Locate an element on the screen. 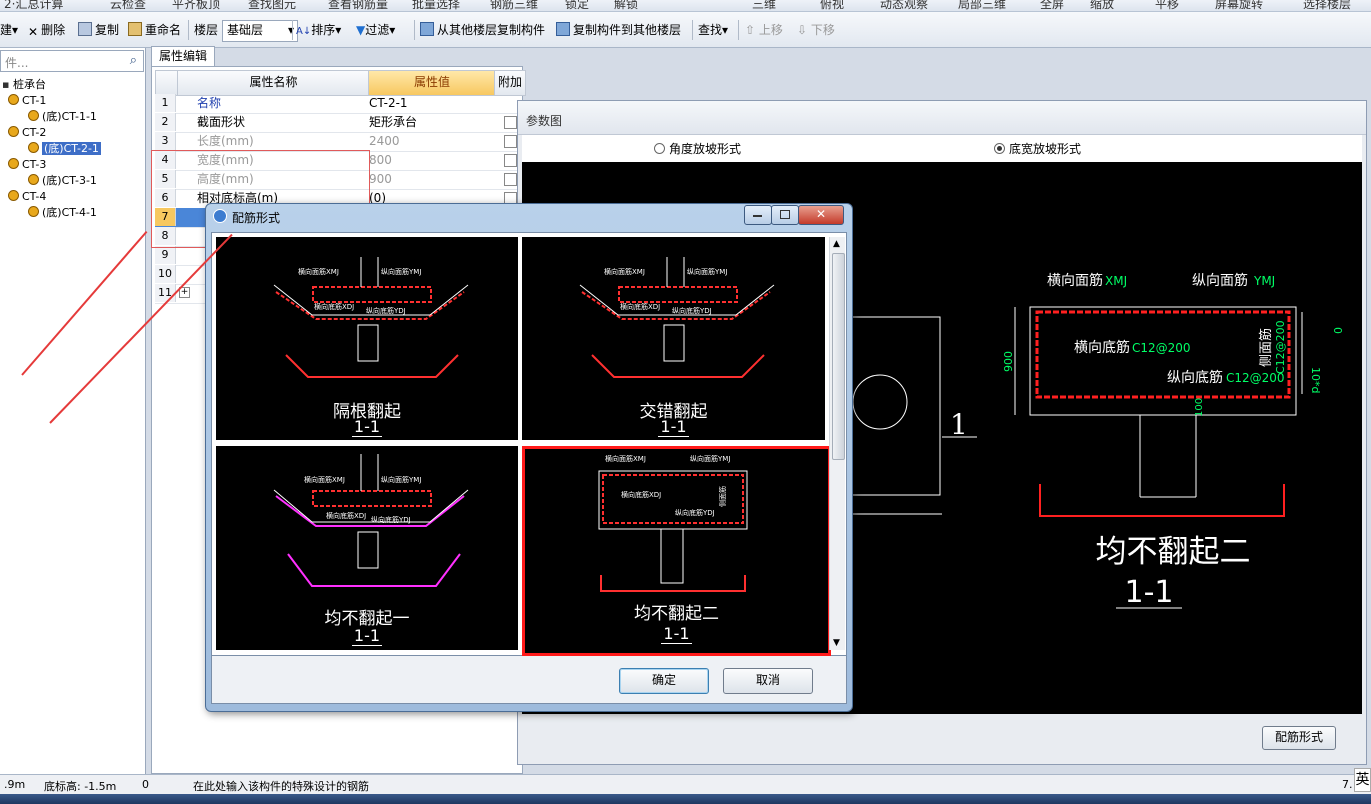 This screenshot has width=1371, height=804. menu-local-3d: 局部三维 is located at coordinates (982, 5).